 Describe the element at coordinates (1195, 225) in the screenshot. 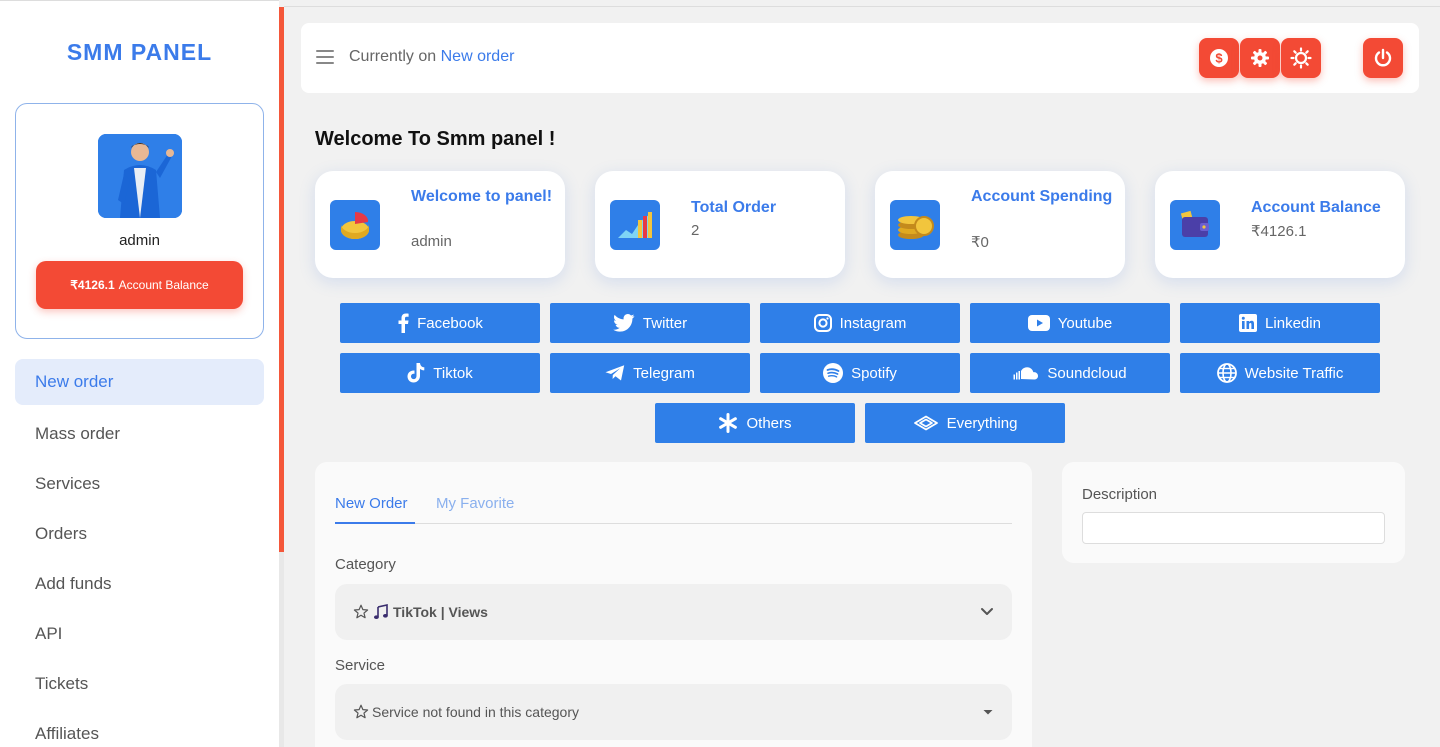

I see `wallet-icon` at that location.